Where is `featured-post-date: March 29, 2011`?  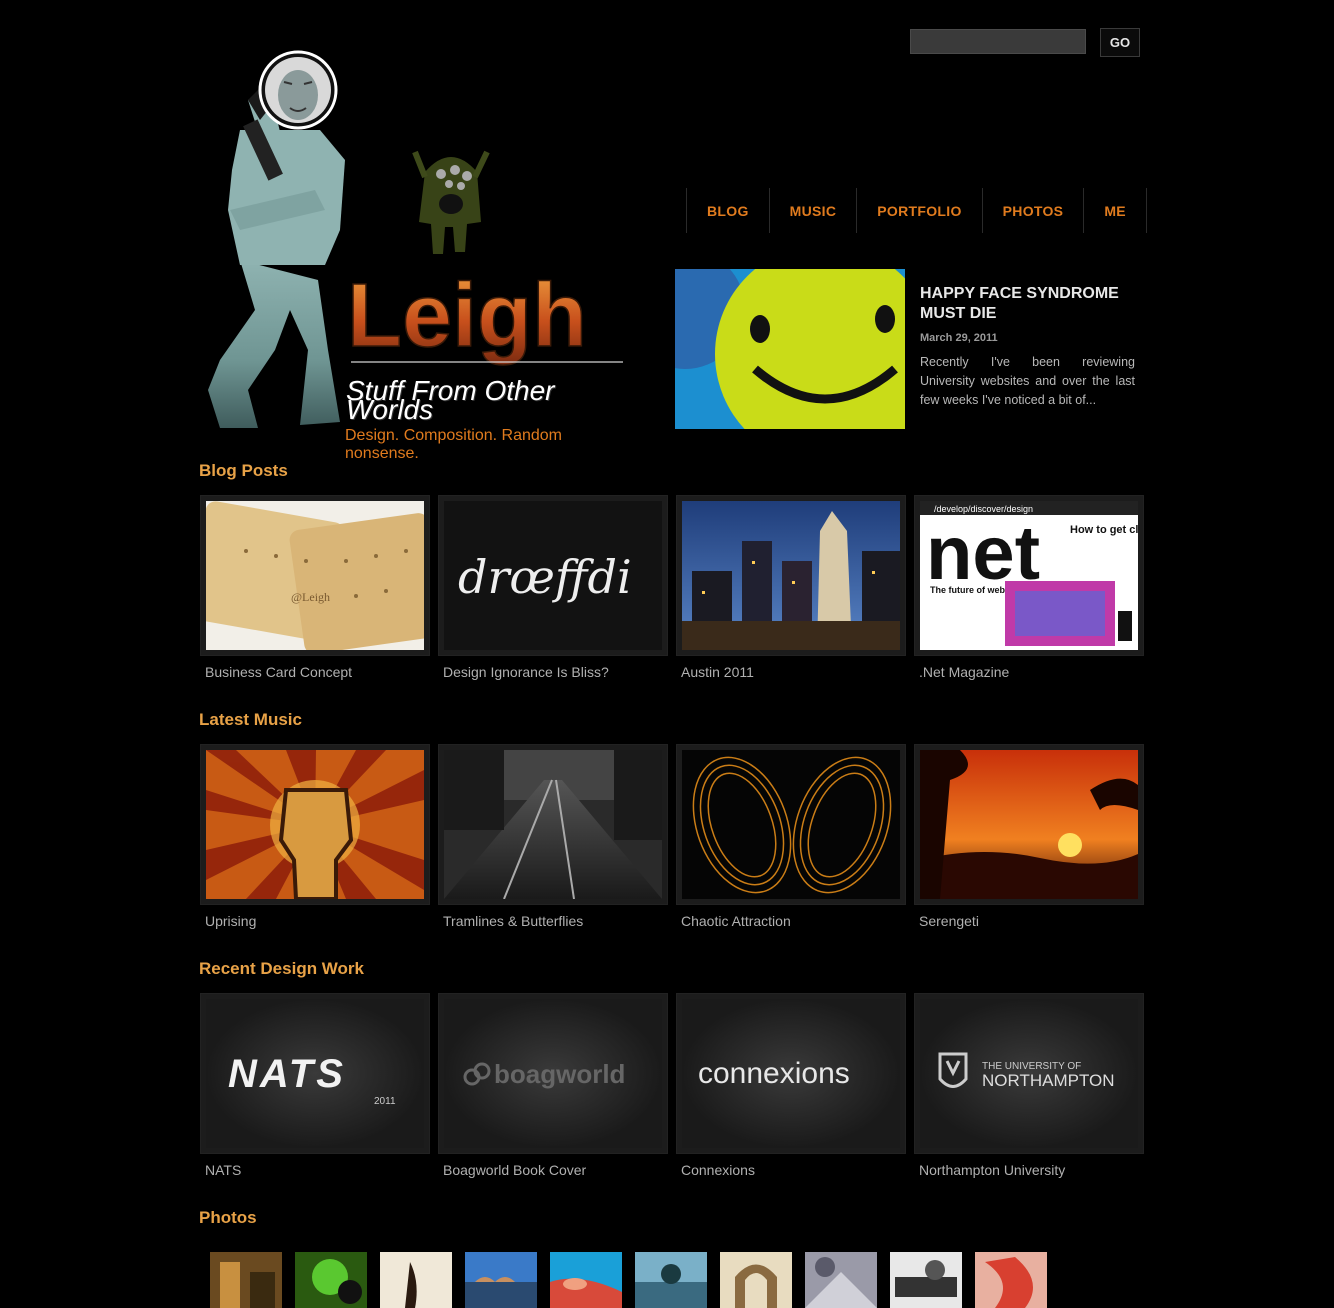
featured-post-date: March 29, 2011 is located at coordinates (959, 338).